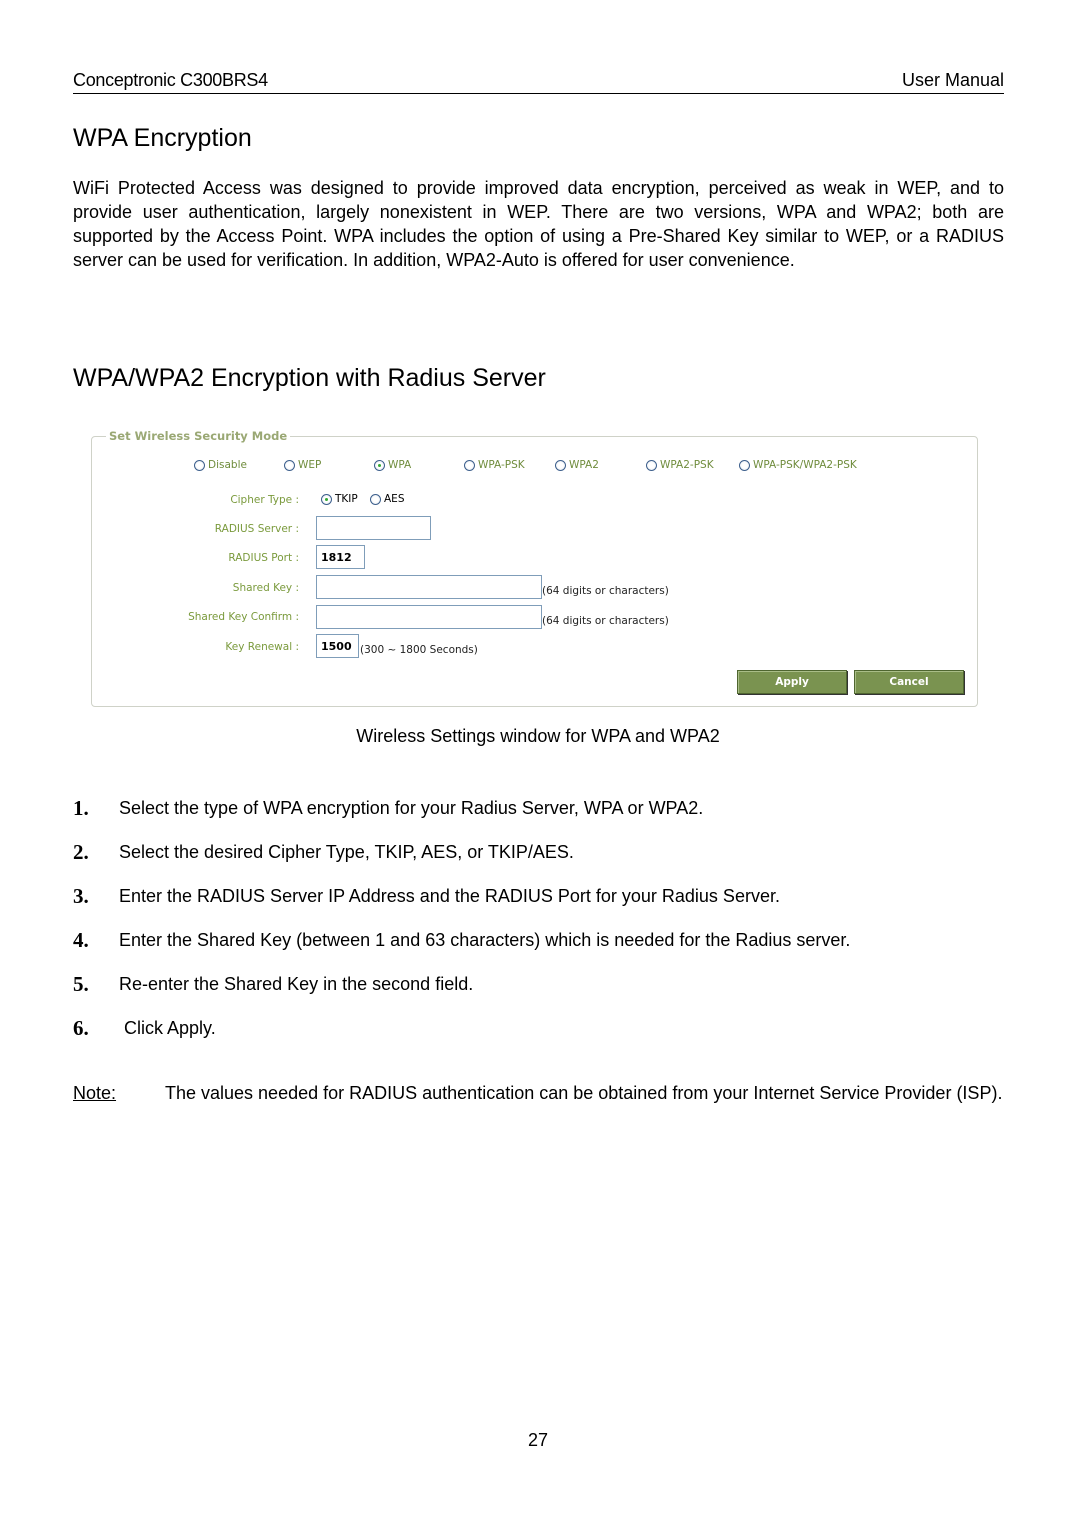  What do you see at coordinates (798, 465) in the screenshot?
I see `mode-radio-wpa-psk-wpa2-psk: WPA-PSK/WPA2-PSK` at bounding box center [798, 465].